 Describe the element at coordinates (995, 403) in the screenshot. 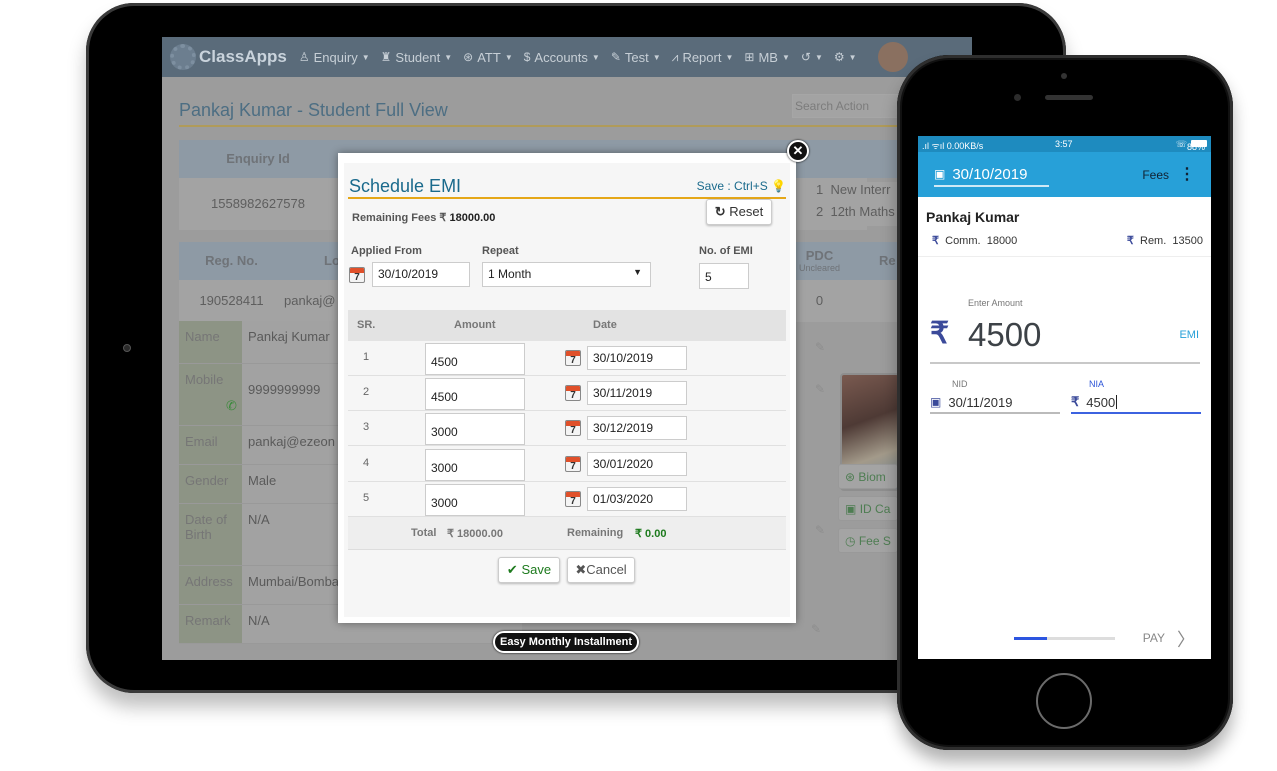

I see `nid-input: ▣ 30/11/2019` at that location.